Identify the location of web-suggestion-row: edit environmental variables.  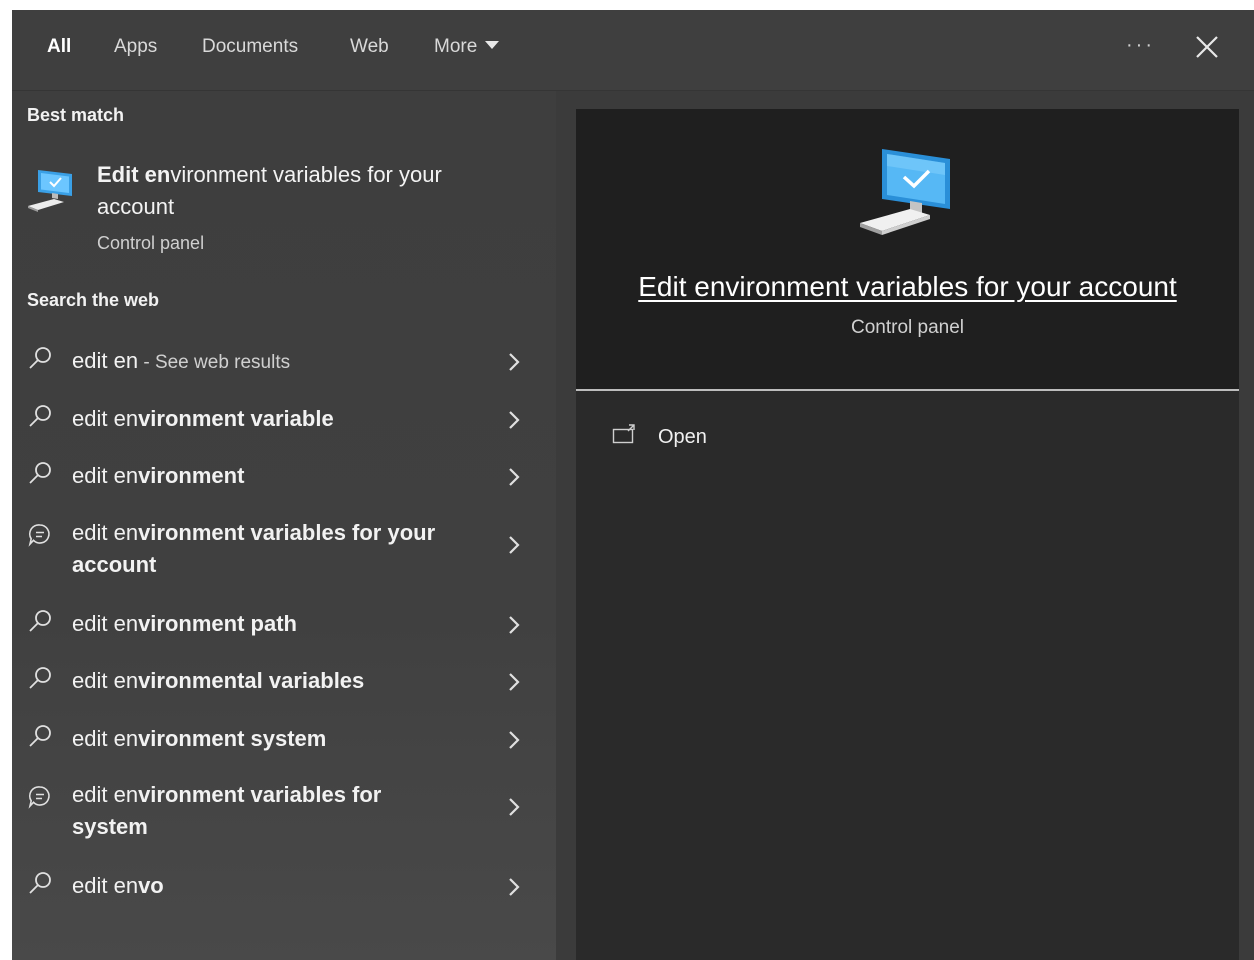
(284, 682).